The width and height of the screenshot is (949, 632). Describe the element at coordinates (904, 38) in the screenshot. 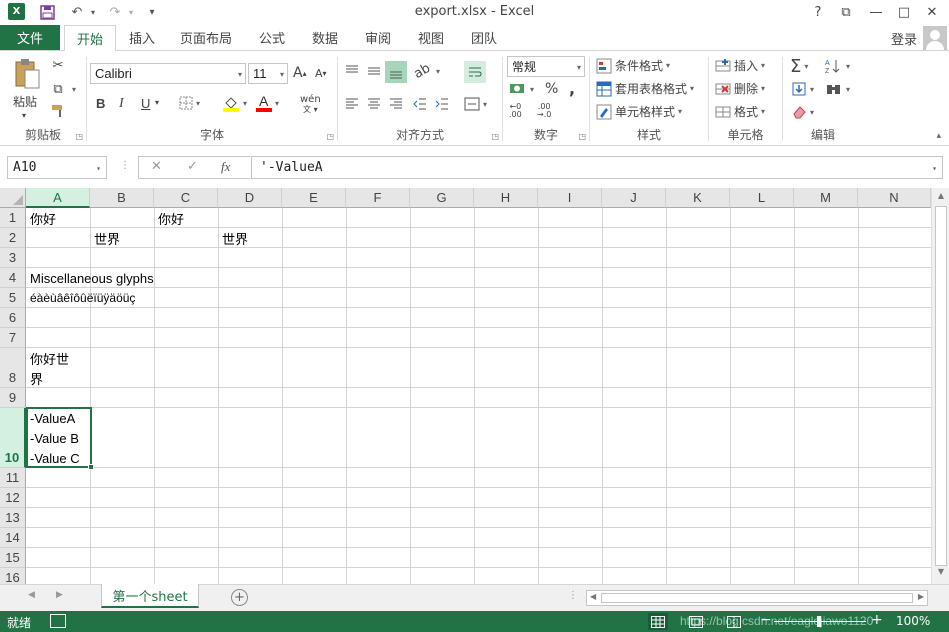

I see `sign-in-link: 登录` at that location.